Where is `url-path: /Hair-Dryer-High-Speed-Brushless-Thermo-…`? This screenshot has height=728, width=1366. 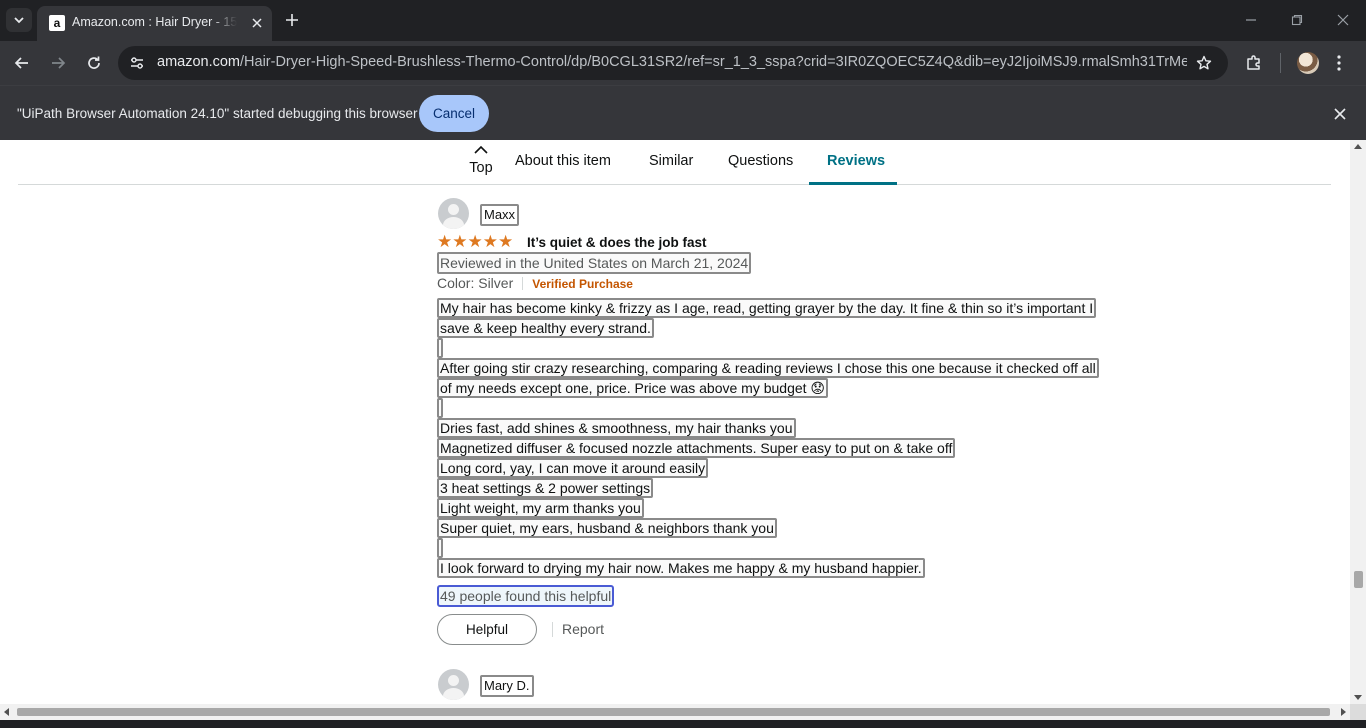
url-path: /Hair-Dryer-High-Speed-Brushless-Thermo-… is located at coordinates (713, 62).